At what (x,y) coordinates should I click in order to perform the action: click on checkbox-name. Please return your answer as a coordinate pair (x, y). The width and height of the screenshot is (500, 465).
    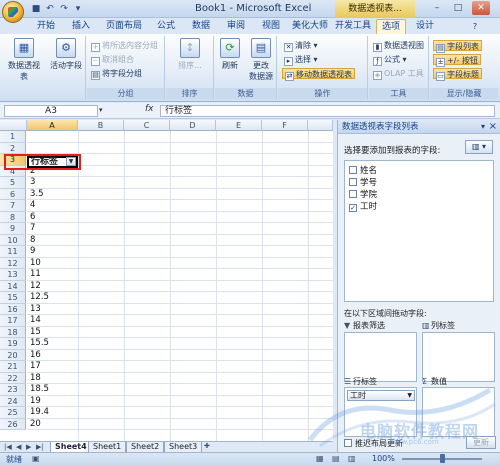
    Looking at the image, I should click on (353, 170).